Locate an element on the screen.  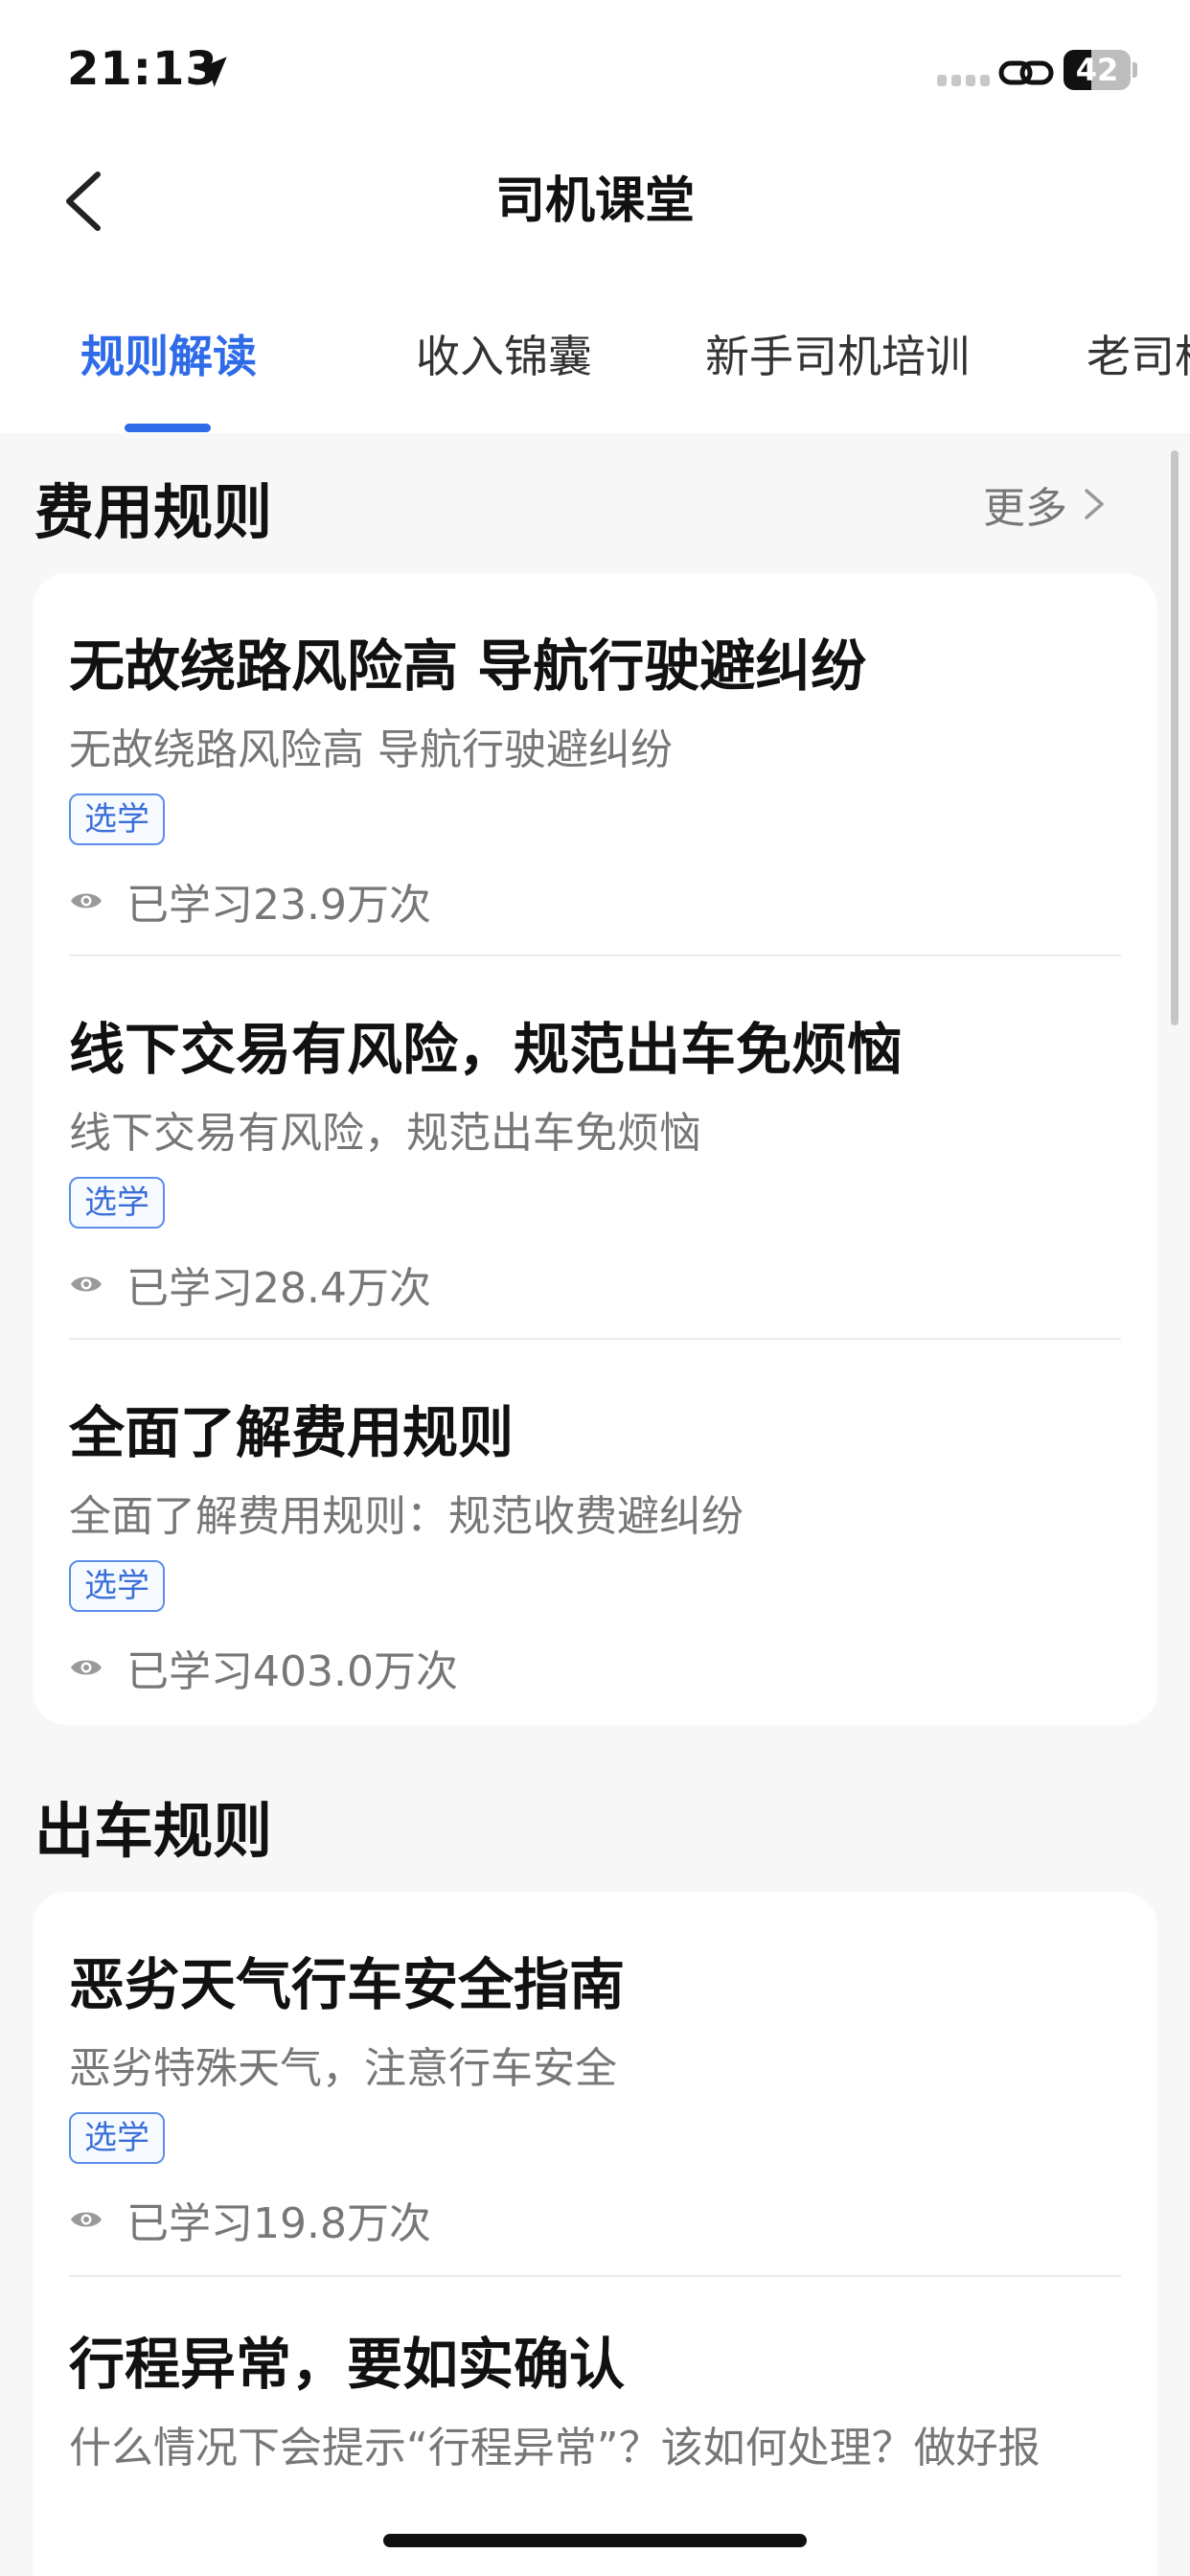
active-tab-indicator is located at coordinates (168, 428).